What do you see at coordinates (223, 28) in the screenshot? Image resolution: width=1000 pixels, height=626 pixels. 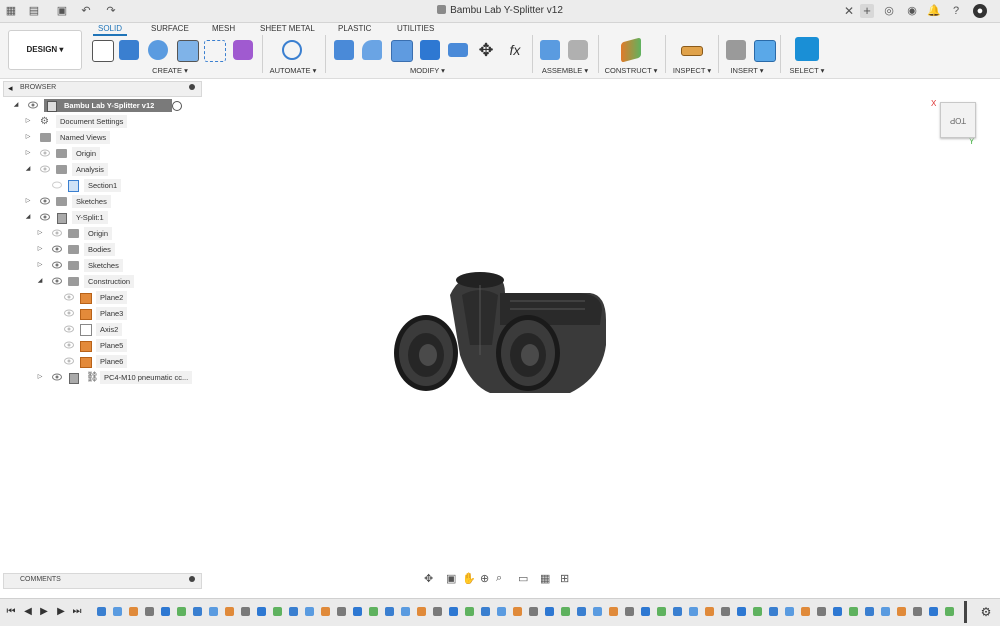 I see `tab-mesh: MESH` at bounding box center [223, 28].